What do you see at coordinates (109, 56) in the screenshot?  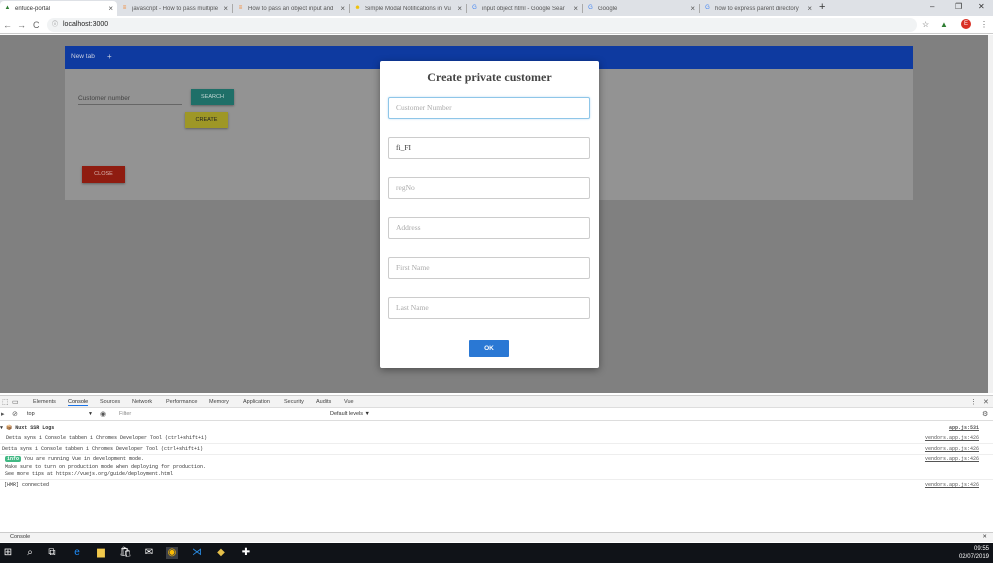 I see `add-tab-button: +` at bounding box center [109, 56].